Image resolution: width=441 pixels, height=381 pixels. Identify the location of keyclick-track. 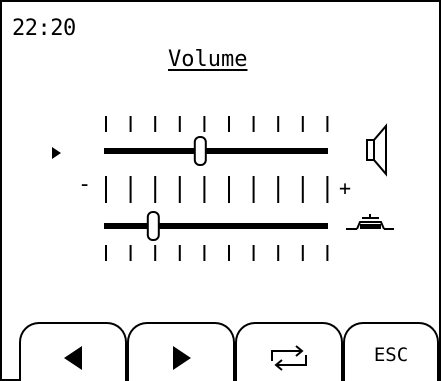
(216, 226).